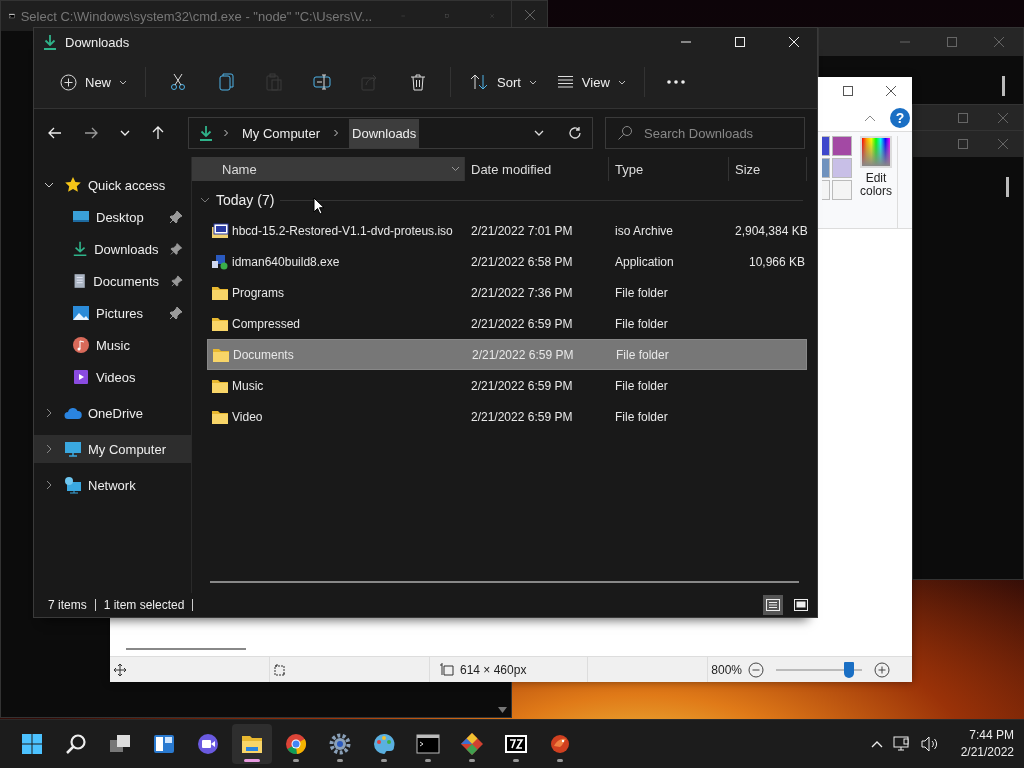 This screenshot has height=768, width=1024. I want to click on search-field: Search Downloads, so click(705, 133).